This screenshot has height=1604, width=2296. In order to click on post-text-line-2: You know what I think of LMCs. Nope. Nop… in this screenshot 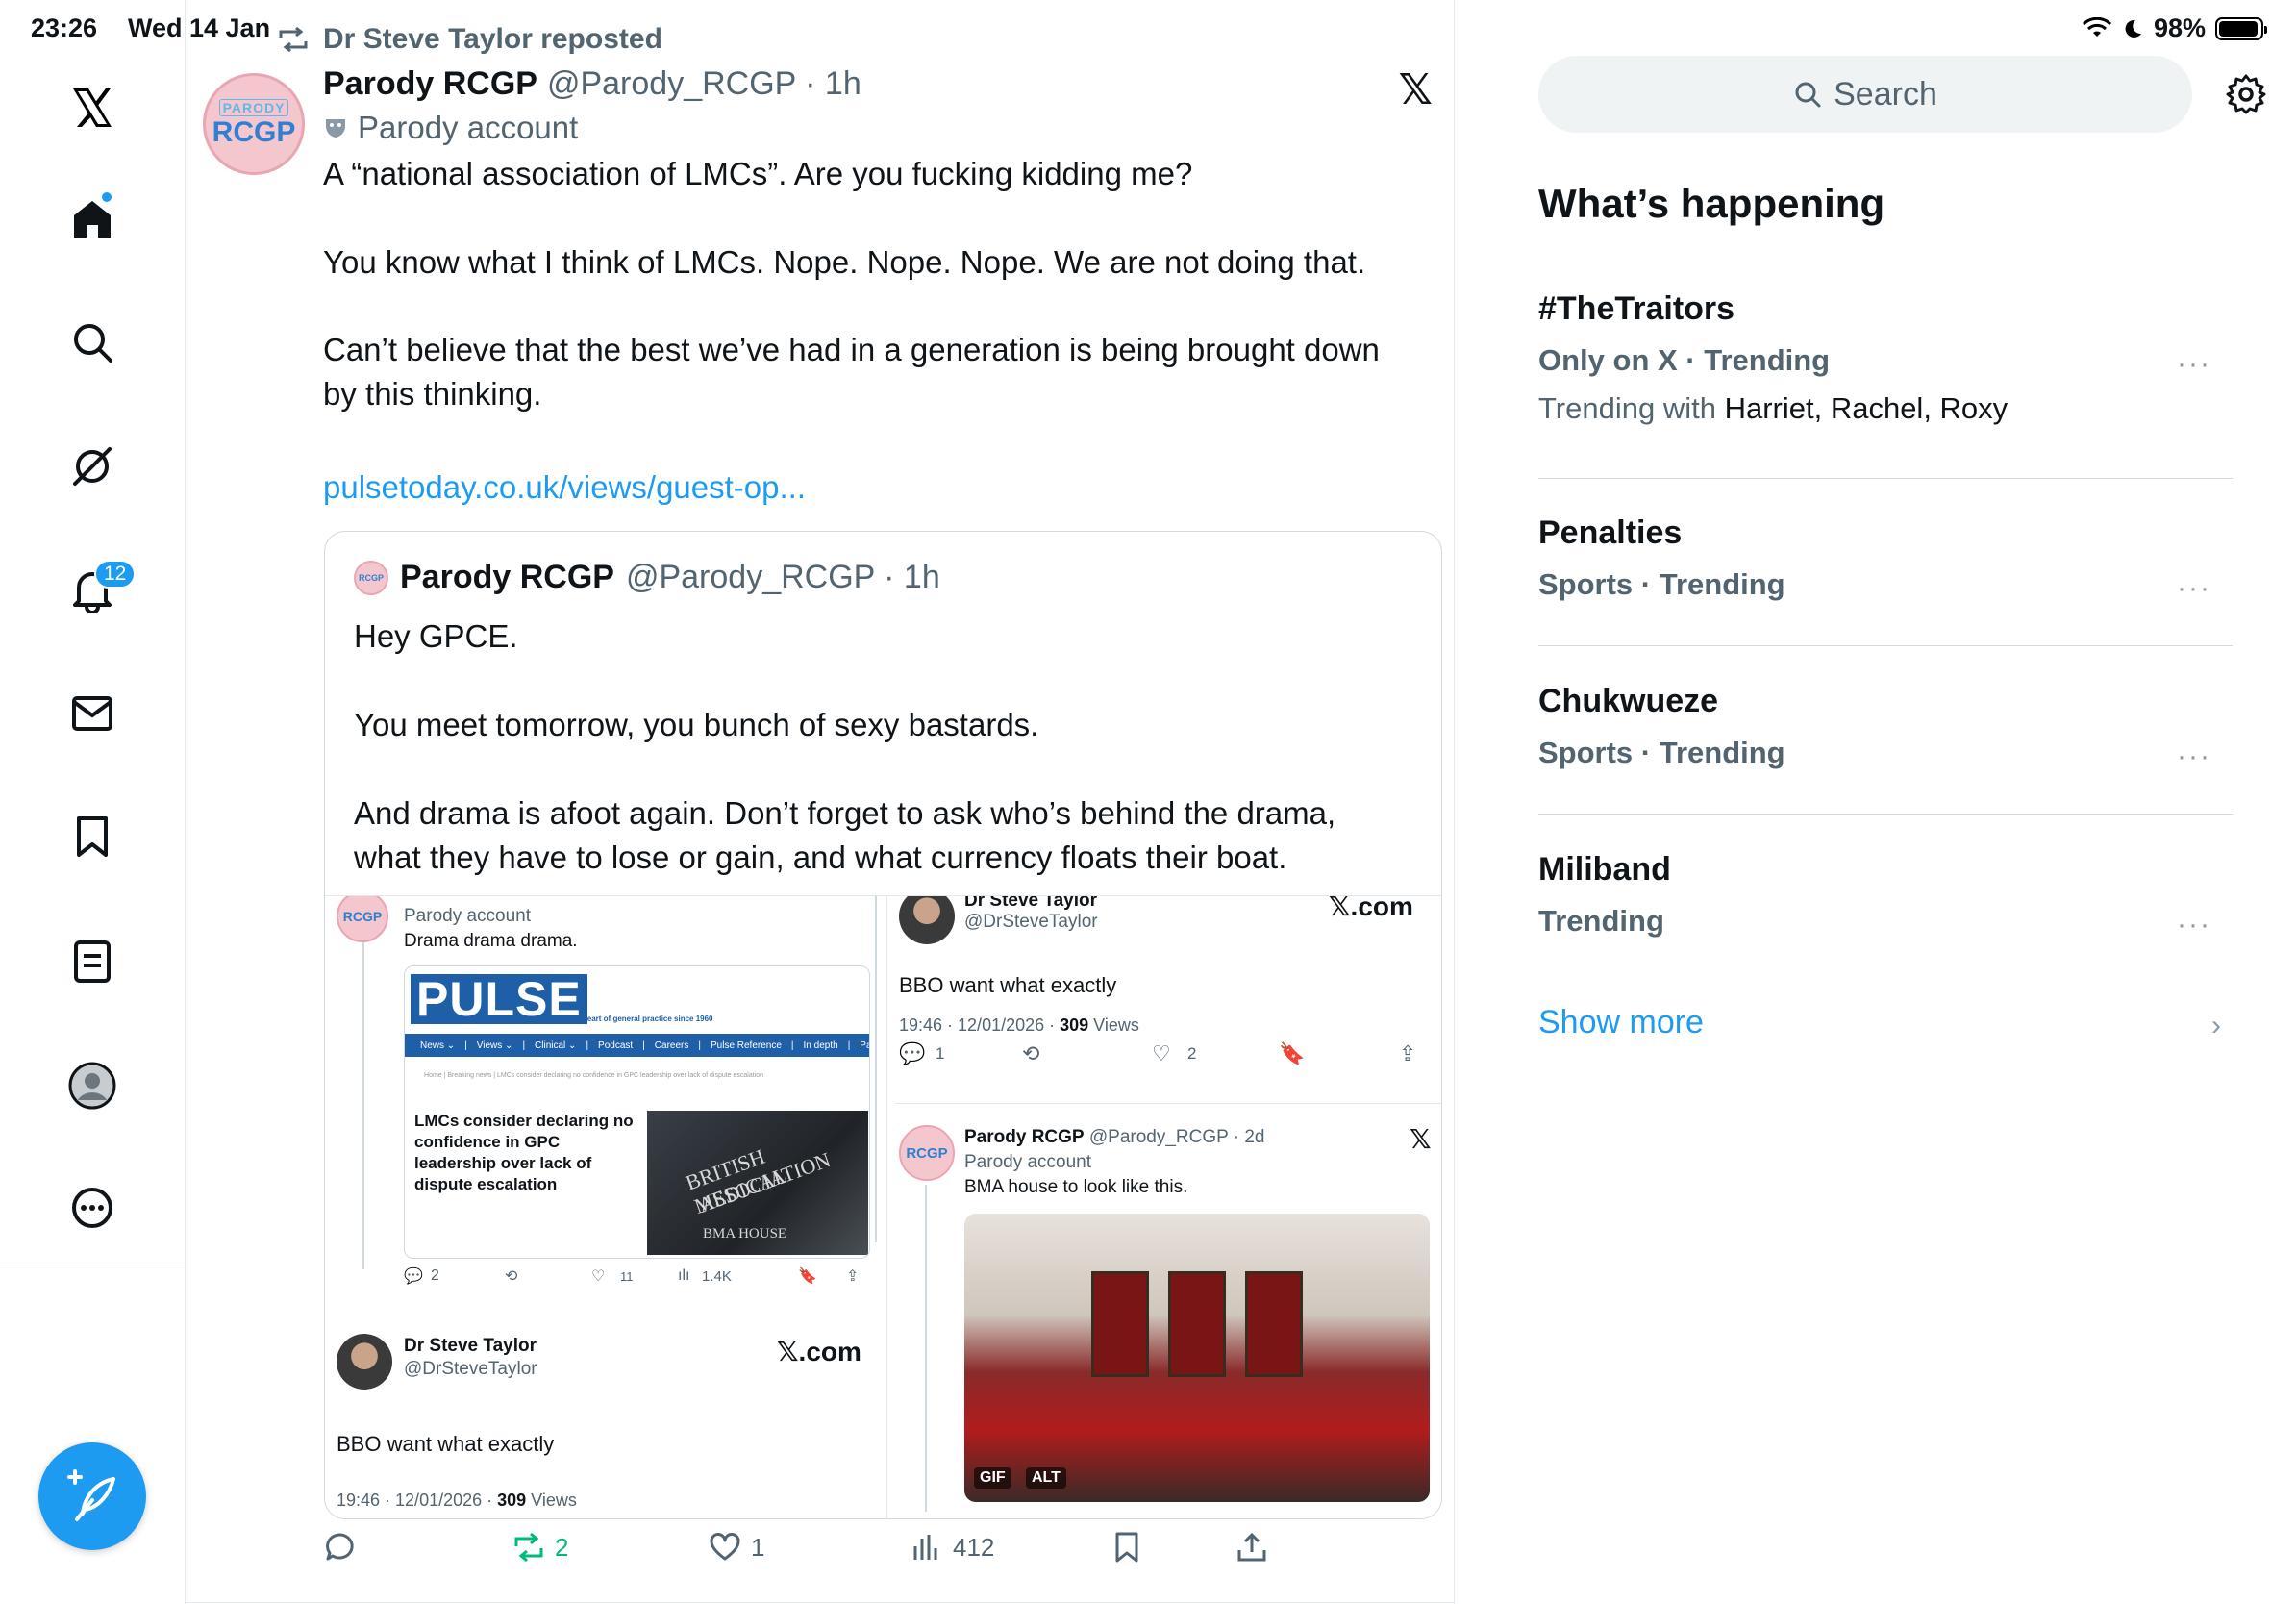, I will do `click(844, 262)`.